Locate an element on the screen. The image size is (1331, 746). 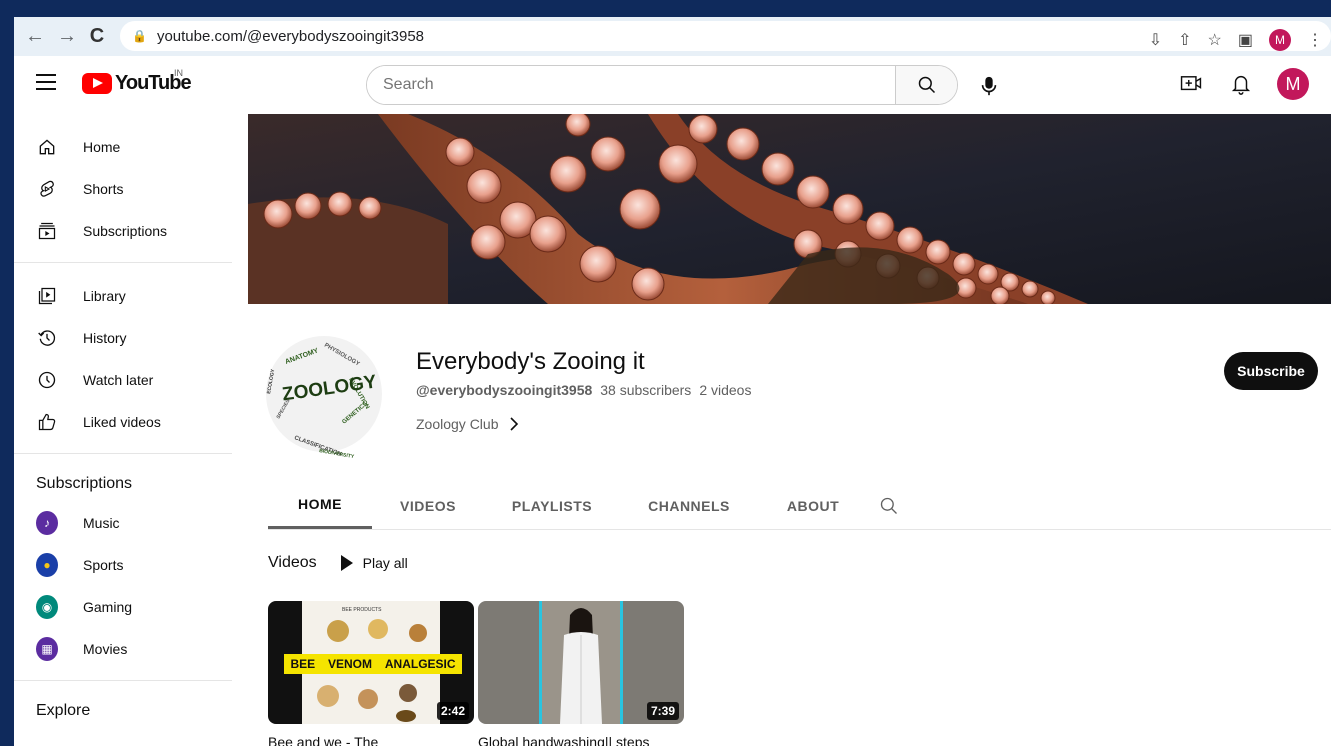
reload-icon: C is located at coordinates (97, 36).